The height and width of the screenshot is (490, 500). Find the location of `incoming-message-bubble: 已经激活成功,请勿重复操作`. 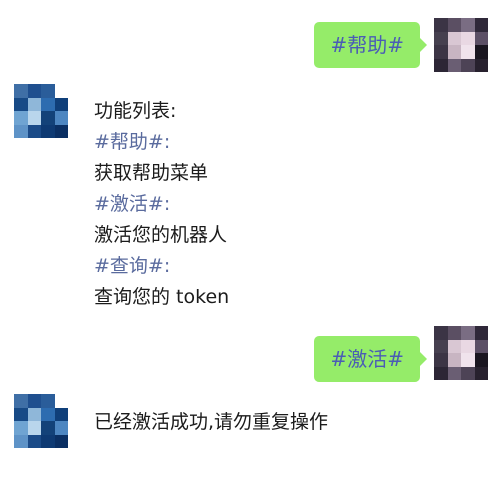

incoming-message-bubble: 已经激活成功,请勿重复操作 is located at coordinates (211, 422).